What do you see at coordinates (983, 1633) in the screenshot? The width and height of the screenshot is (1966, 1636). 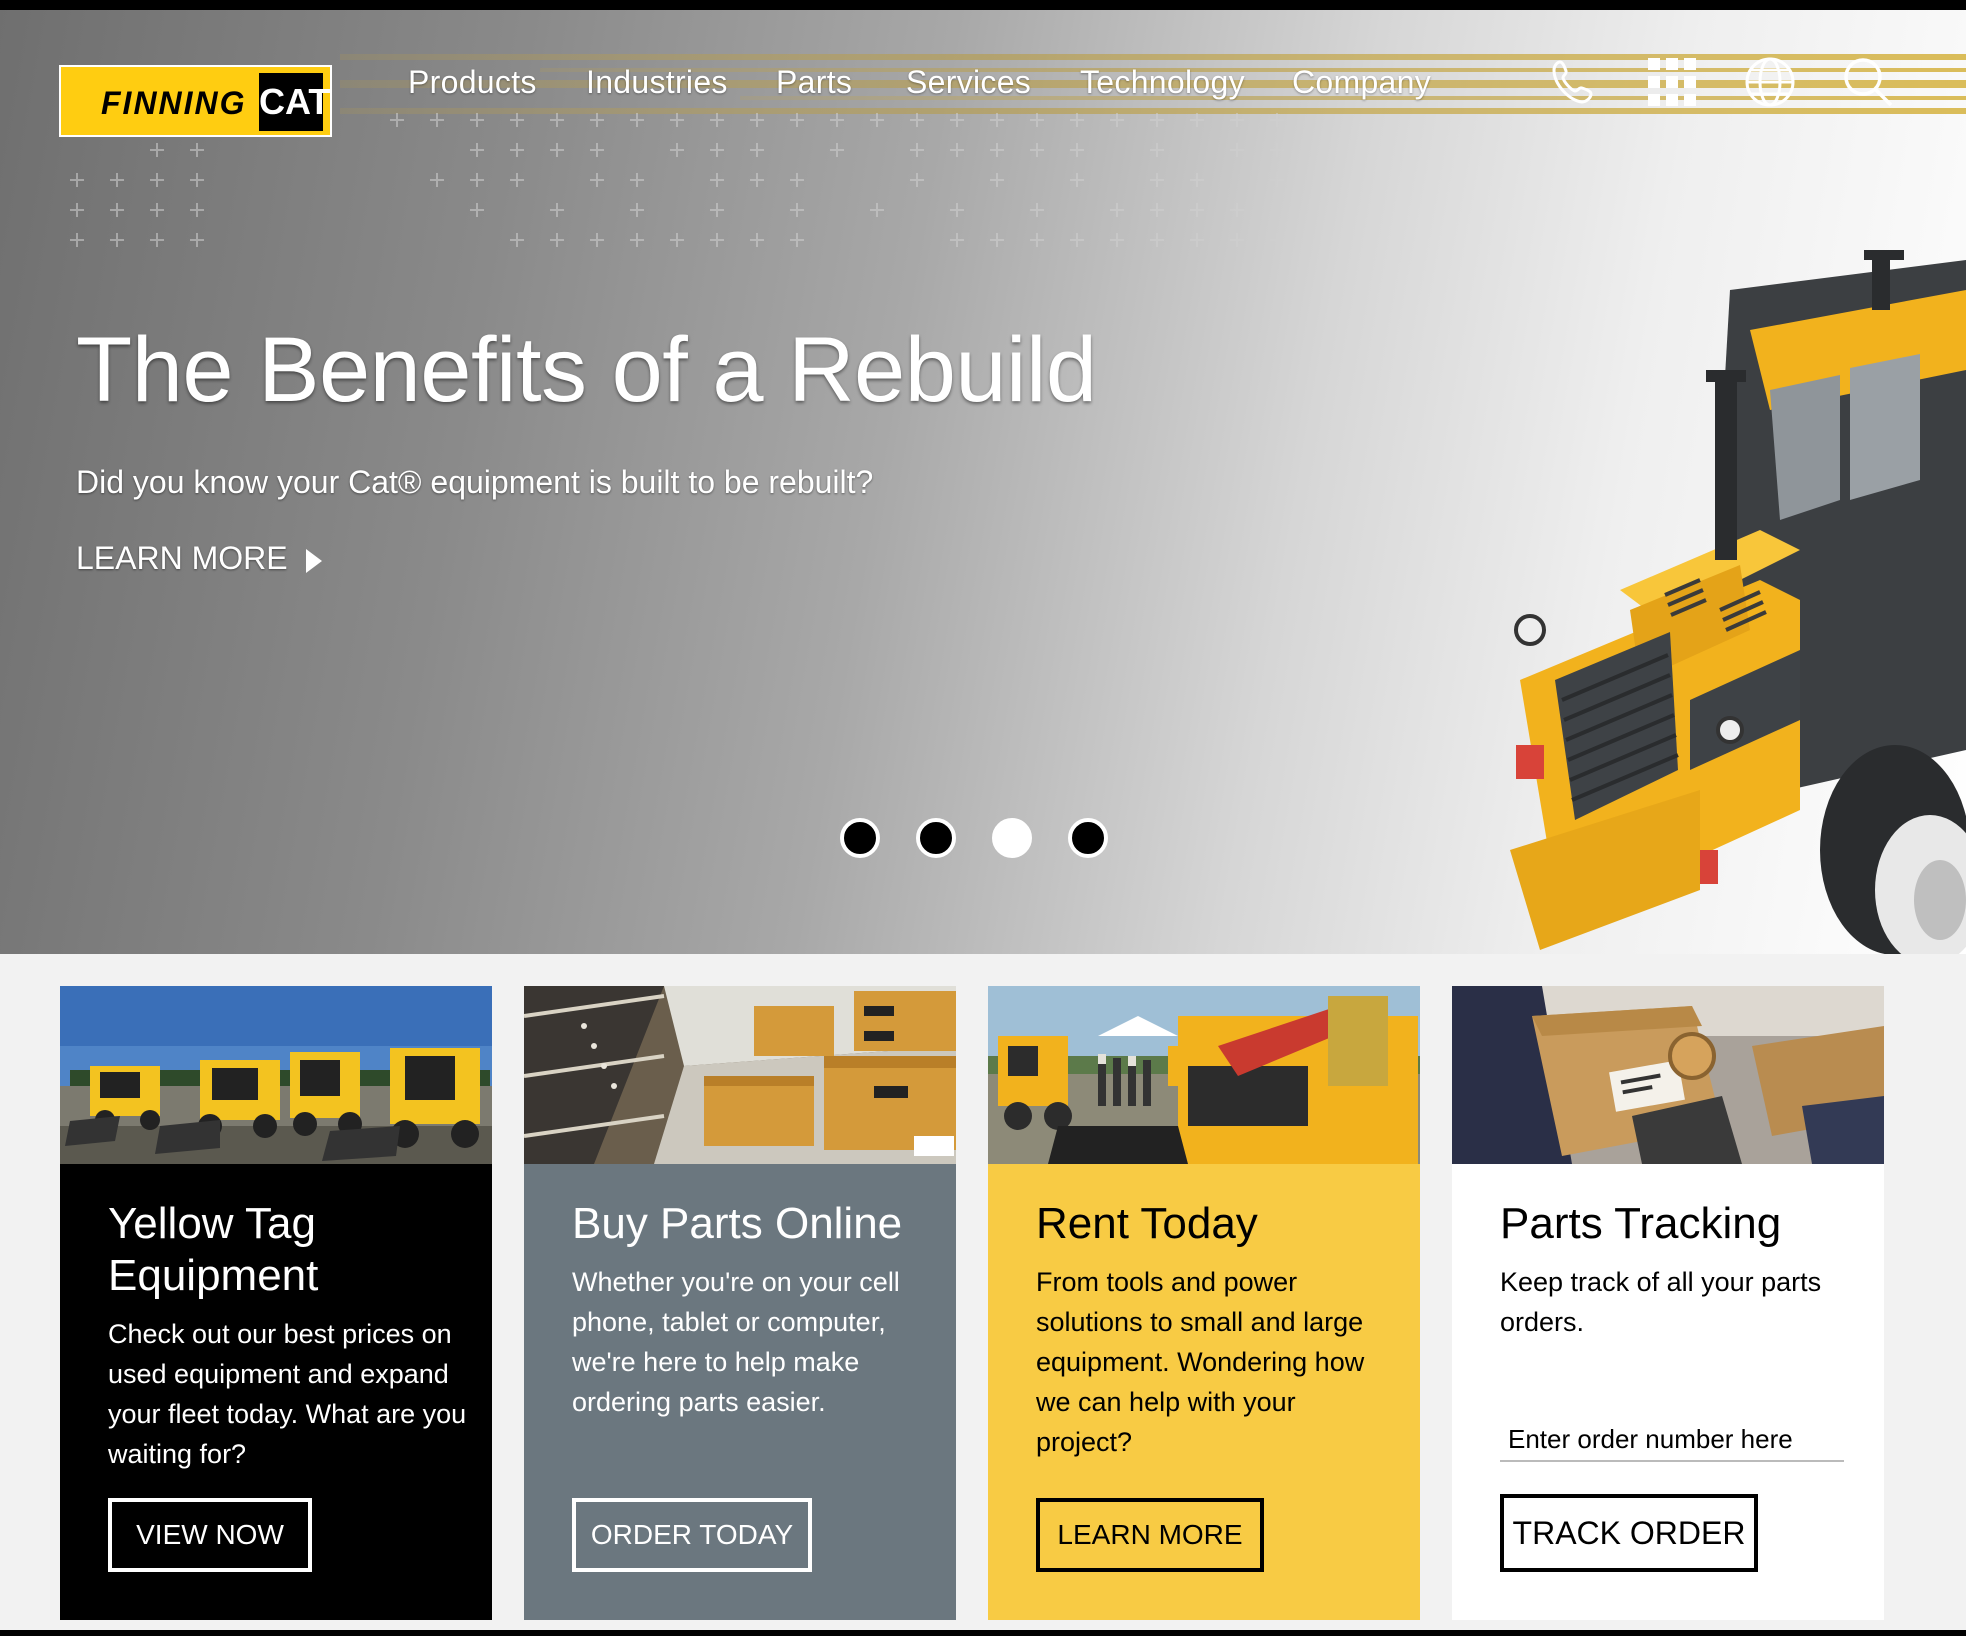 I see `bottom-strip` at bounding box center [983, 1633].